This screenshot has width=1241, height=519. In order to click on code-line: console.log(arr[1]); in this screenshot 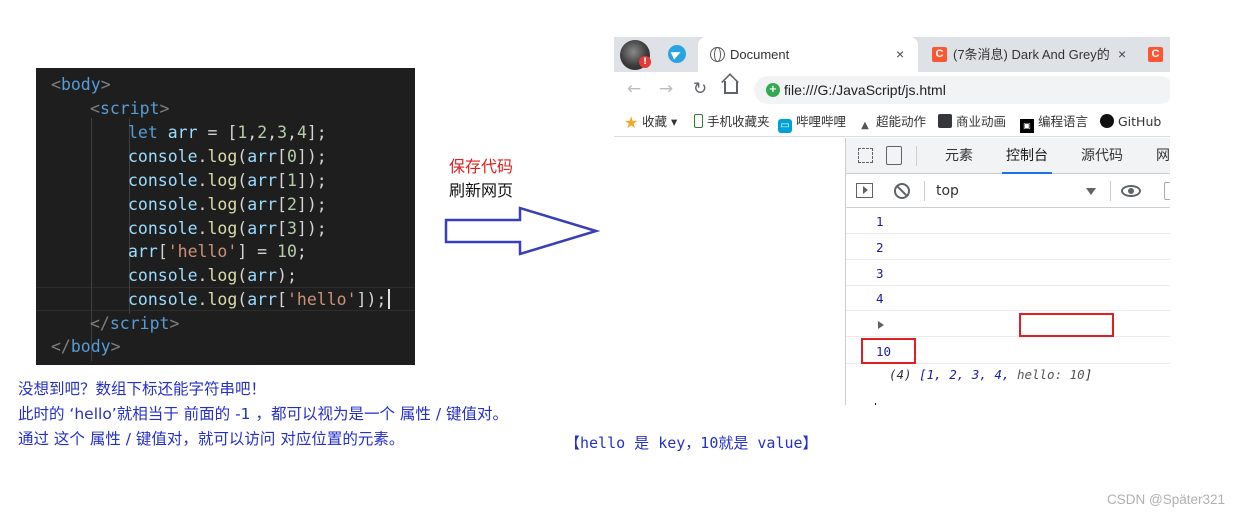, I will do `click(227, 180)`.